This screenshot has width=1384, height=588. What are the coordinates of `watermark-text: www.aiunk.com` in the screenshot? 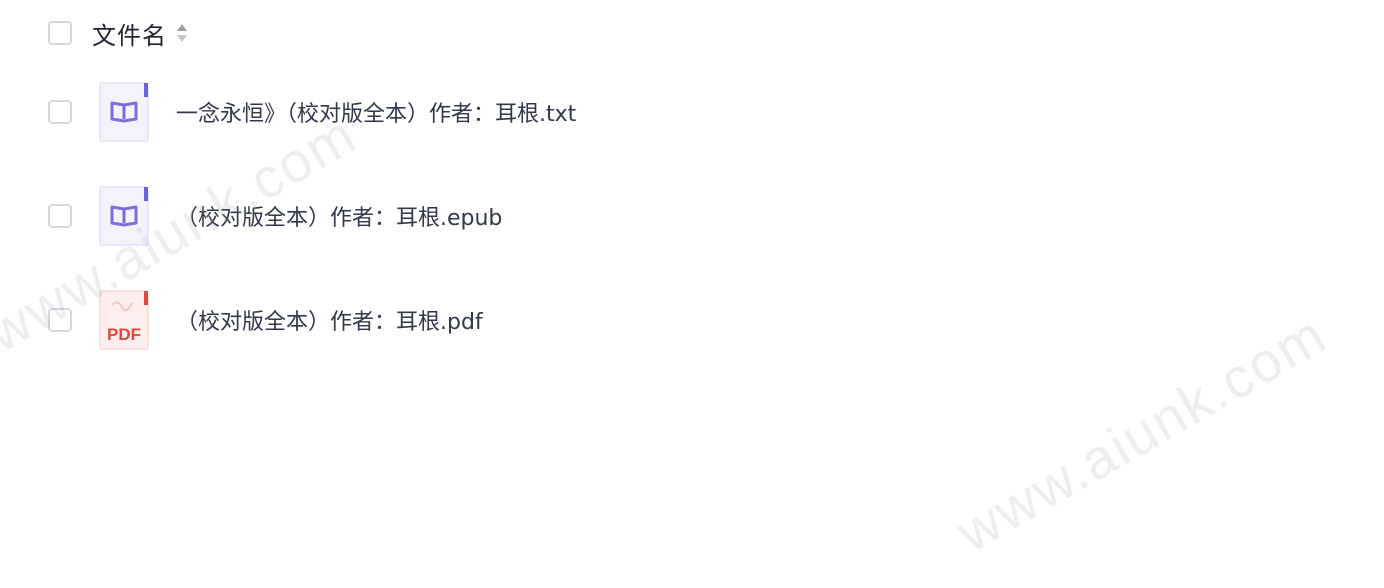 It's located at (1141, 433).